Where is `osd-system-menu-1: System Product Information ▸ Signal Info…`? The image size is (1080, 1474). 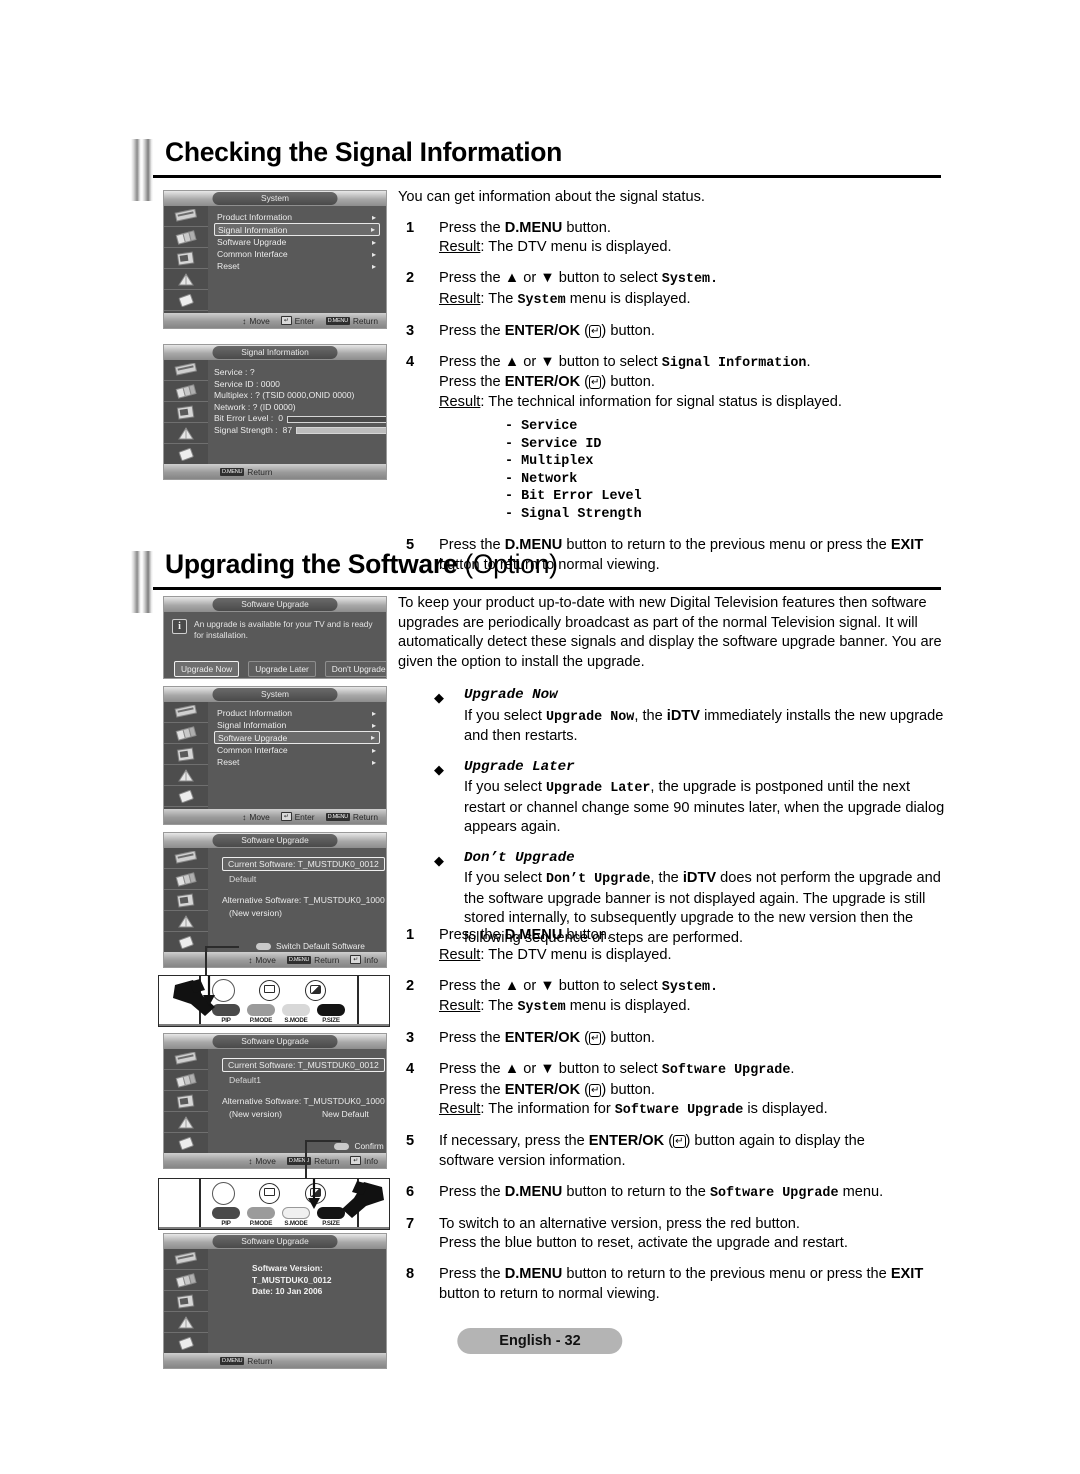
osd-system-menu-1: System Product Information ▸ Signal Info… is located at coordinates (275, 259).